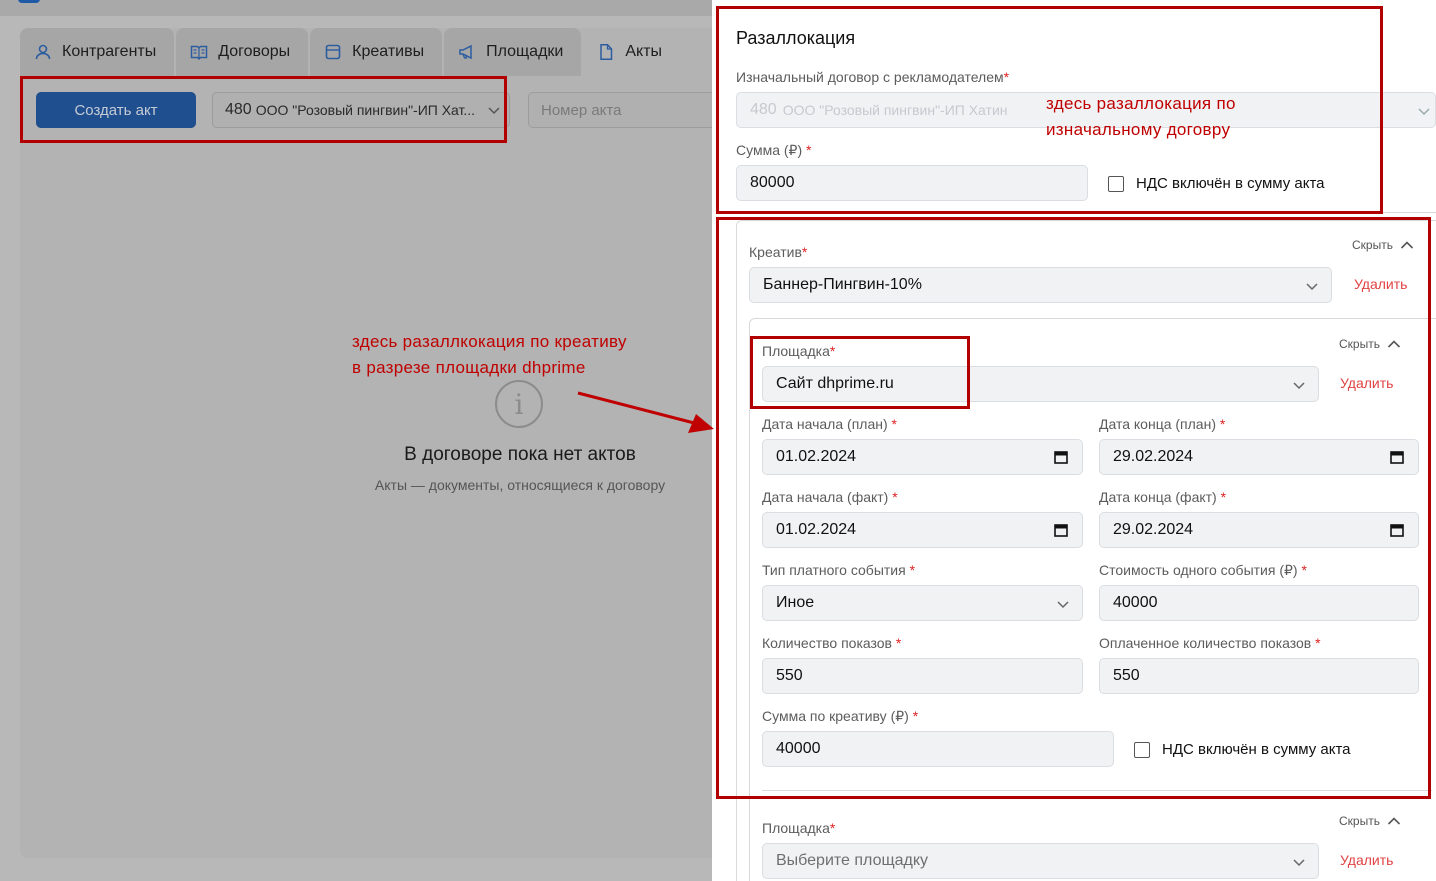  I want to click on tab-label: Акты, so click(644, 51).